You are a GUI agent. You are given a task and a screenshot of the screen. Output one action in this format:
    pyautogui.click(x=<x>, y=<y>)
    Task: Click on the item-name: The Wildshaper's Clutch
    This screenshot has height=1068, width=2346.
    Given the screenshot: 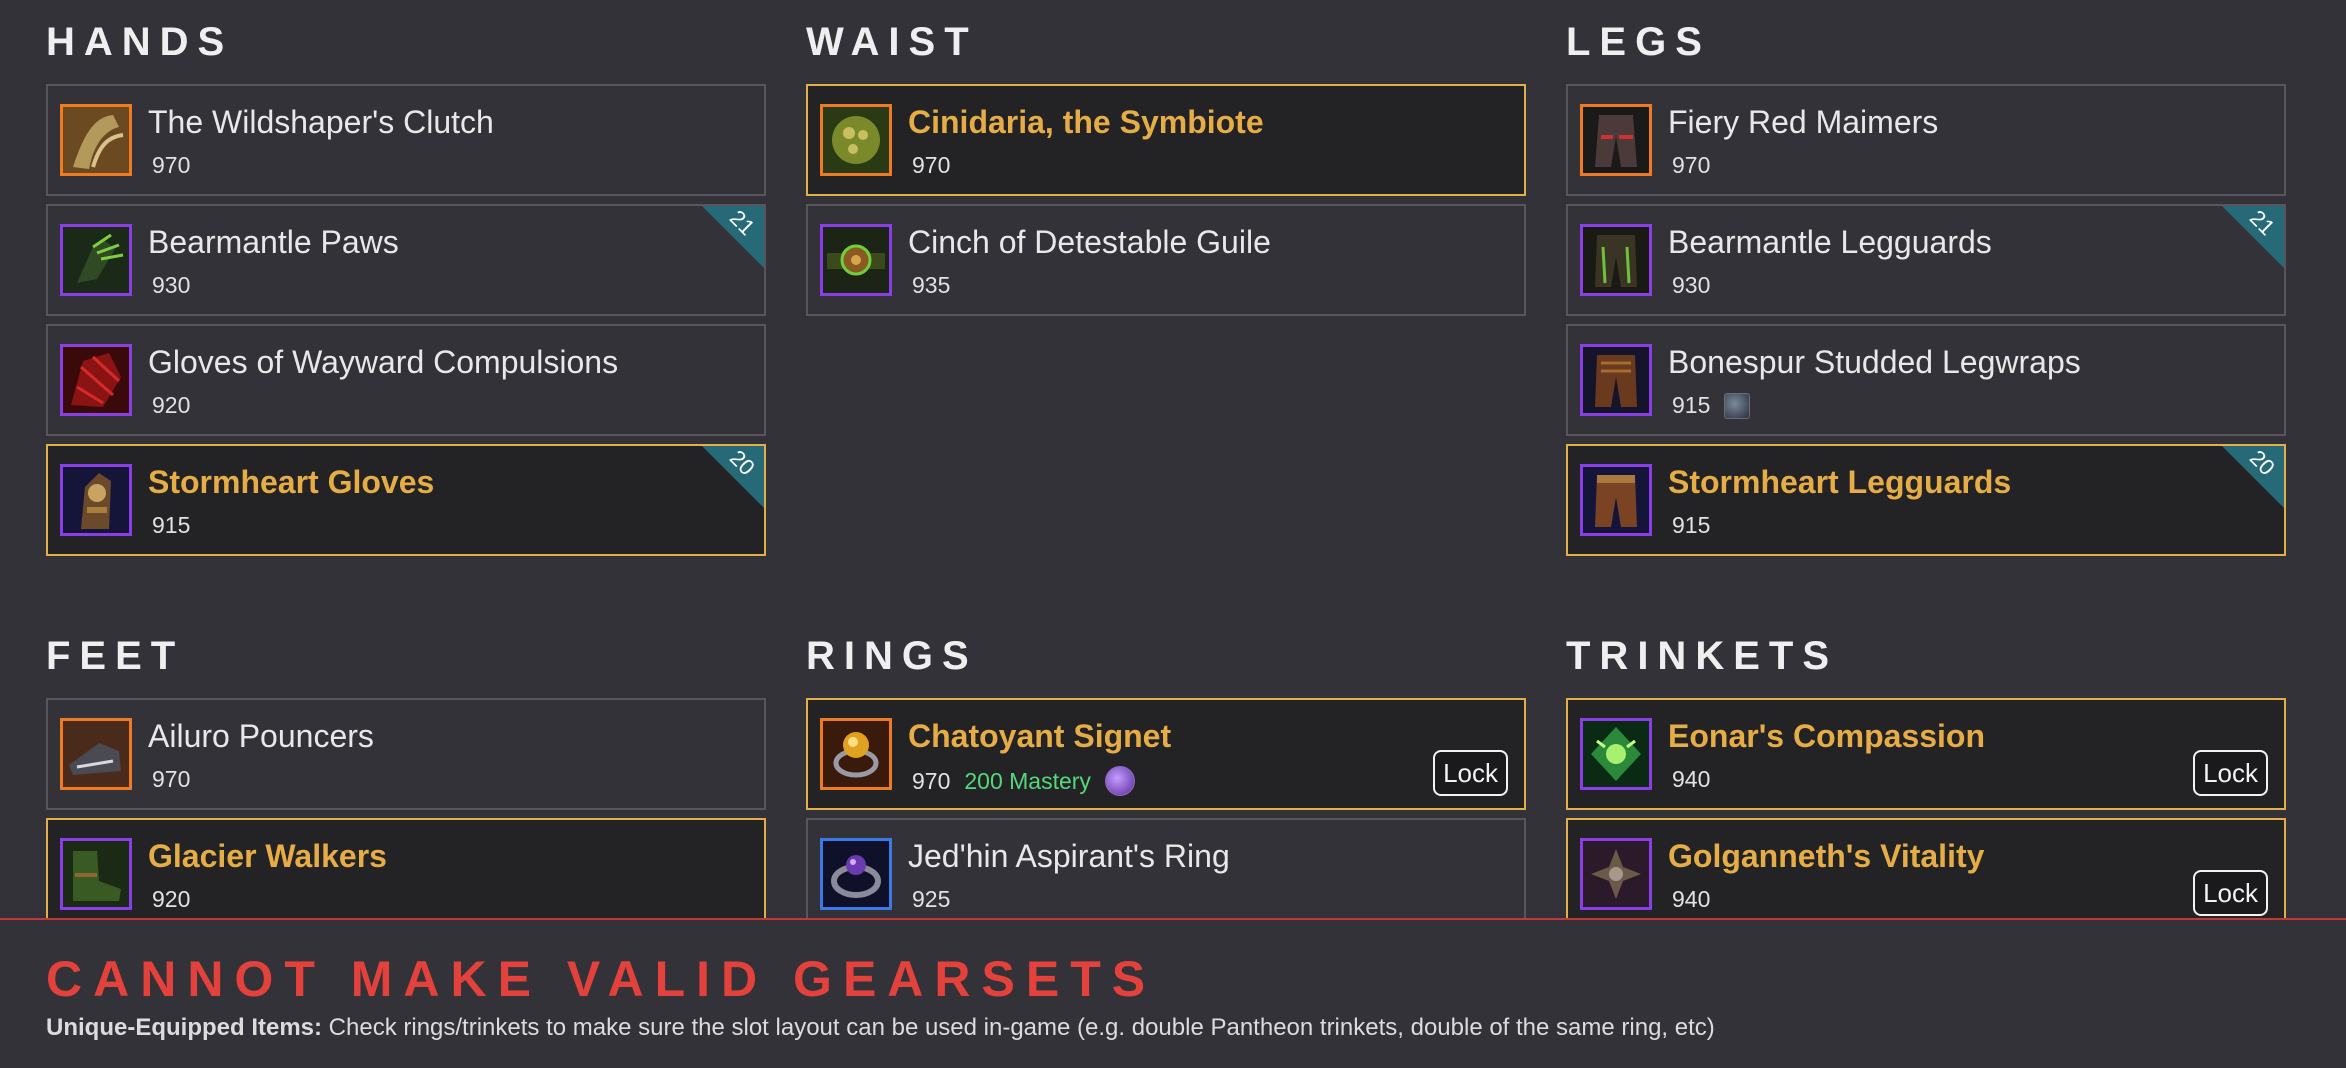 What is the action you would take?
    pyautogui.click(x=321, y=122)
    